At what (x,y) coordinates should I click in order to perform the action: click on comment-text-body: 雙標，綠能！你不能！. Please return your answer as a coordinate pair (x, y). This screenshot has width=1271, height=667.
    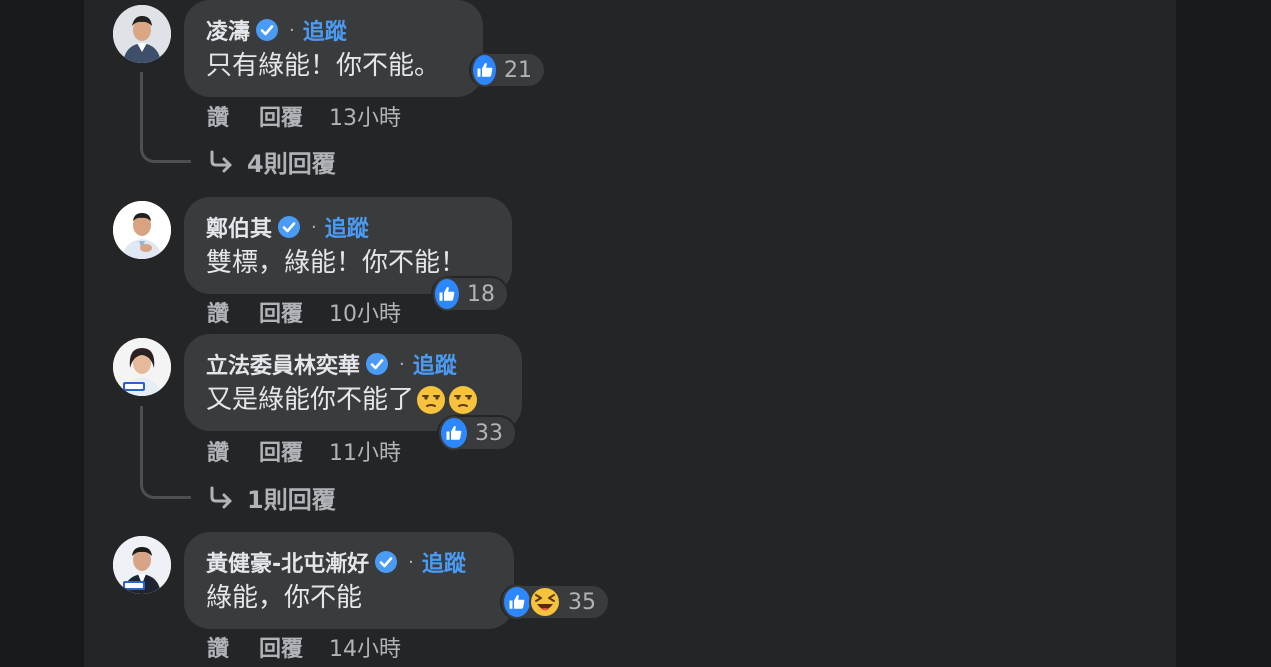
    Looking at the image, I should click on (336, 263).